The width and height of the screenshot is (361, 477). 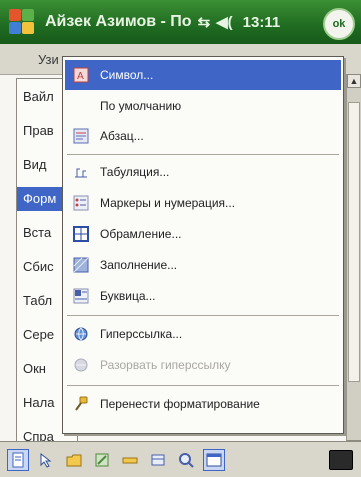 I want to click on document-header-label: Узи, so click(x=48, y=59).